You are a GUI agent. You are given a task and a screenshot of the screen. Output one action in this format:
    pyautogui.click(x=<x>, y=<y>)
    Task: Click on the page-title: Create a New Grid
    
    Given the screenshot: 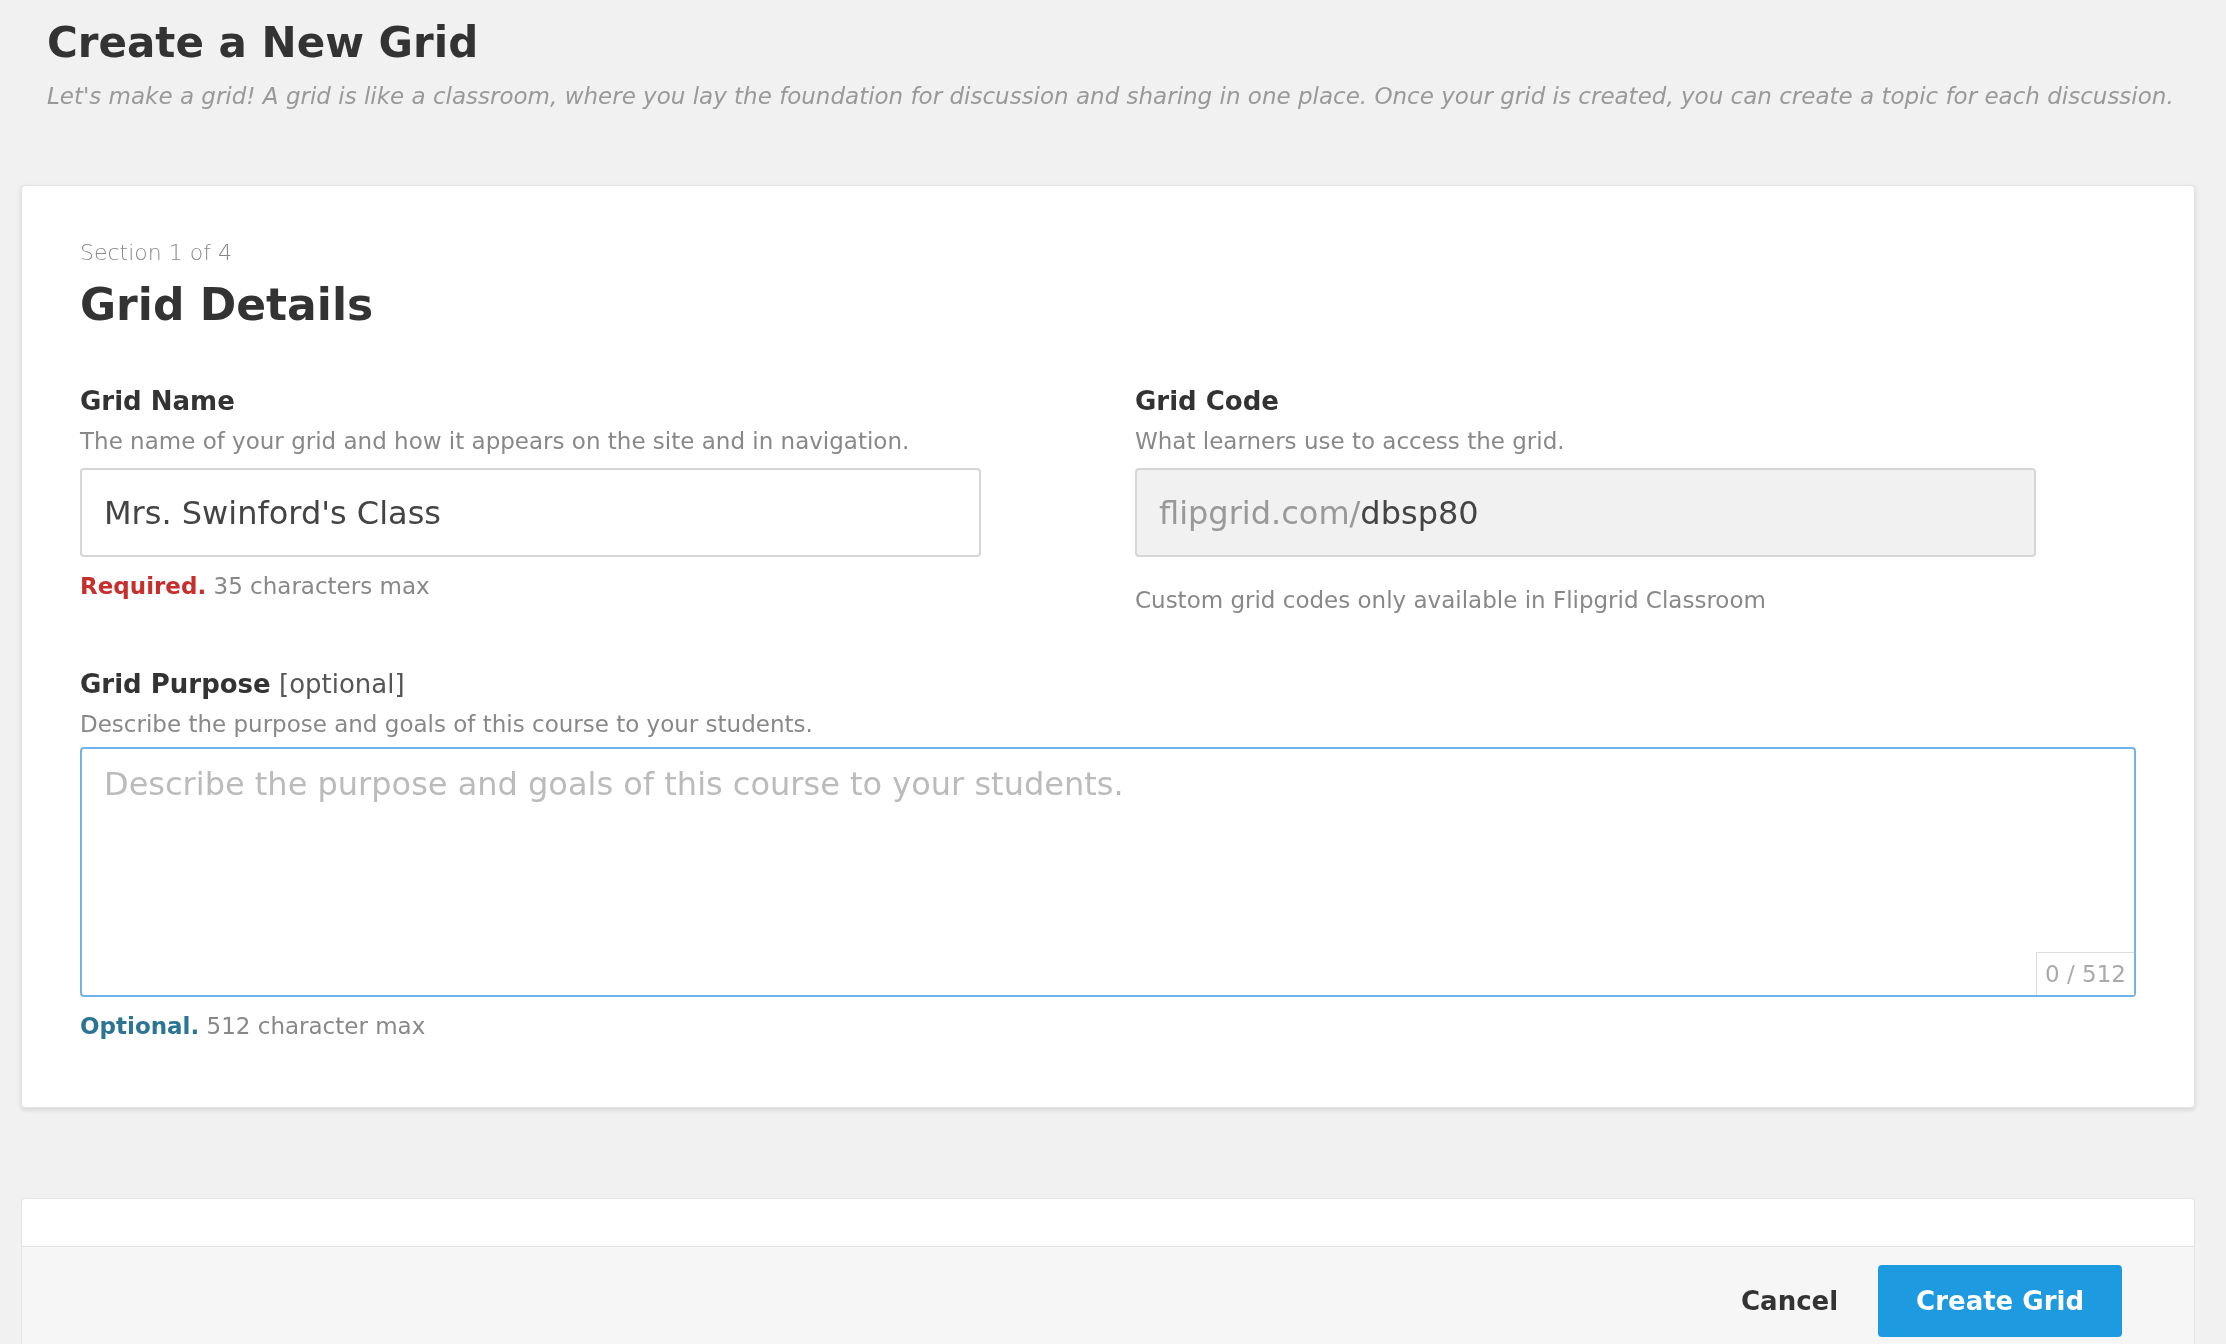 What is the action you would take?
    pyautogui.click(x=263, y=42)
    